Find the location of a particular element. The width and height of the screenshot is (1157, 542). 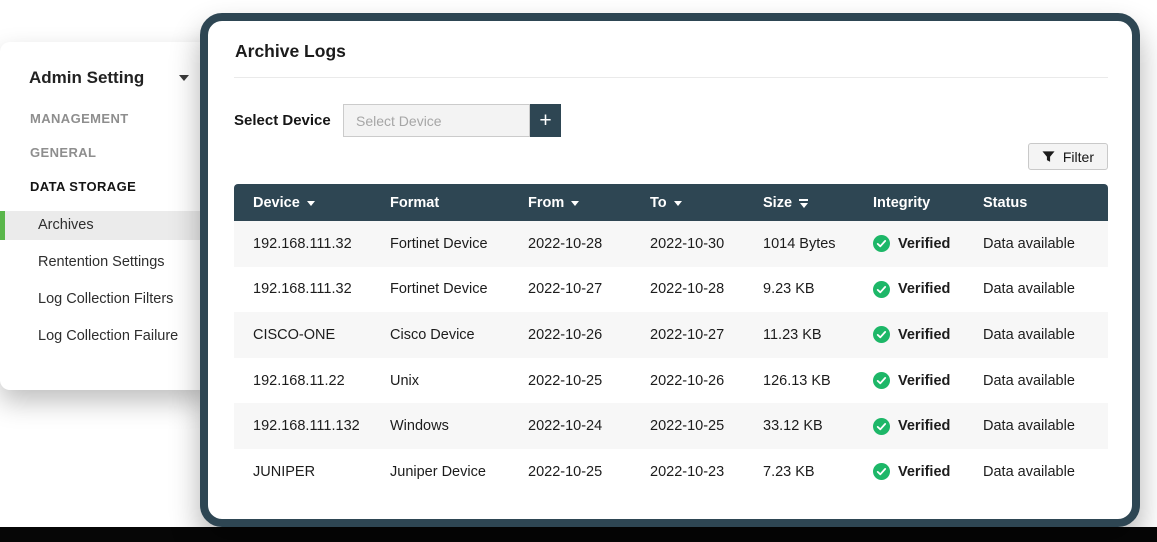

column-header-device: Device is located at coordinates (321, 203).